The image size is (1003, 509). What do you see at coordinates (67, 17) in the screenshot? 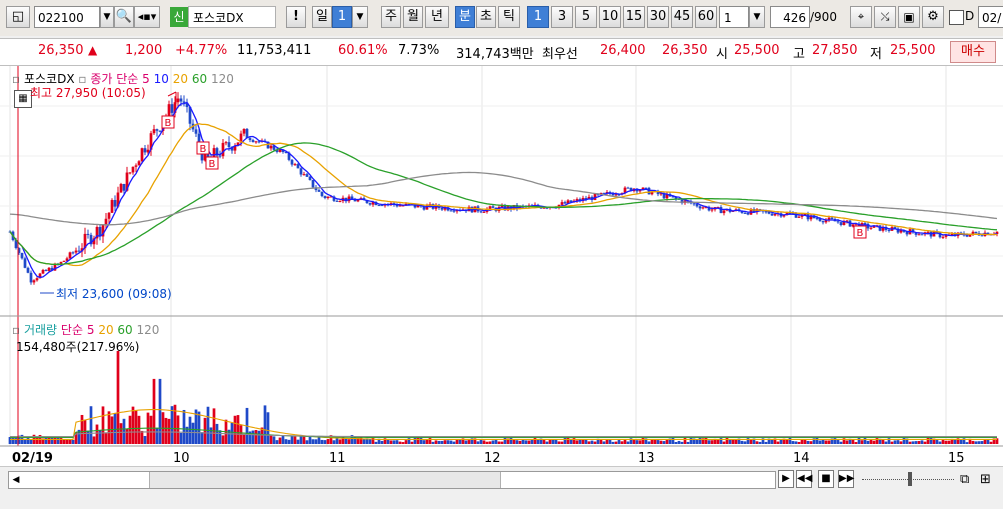
I see `stock-code-input: 022100` at bounding box center [67, 17].